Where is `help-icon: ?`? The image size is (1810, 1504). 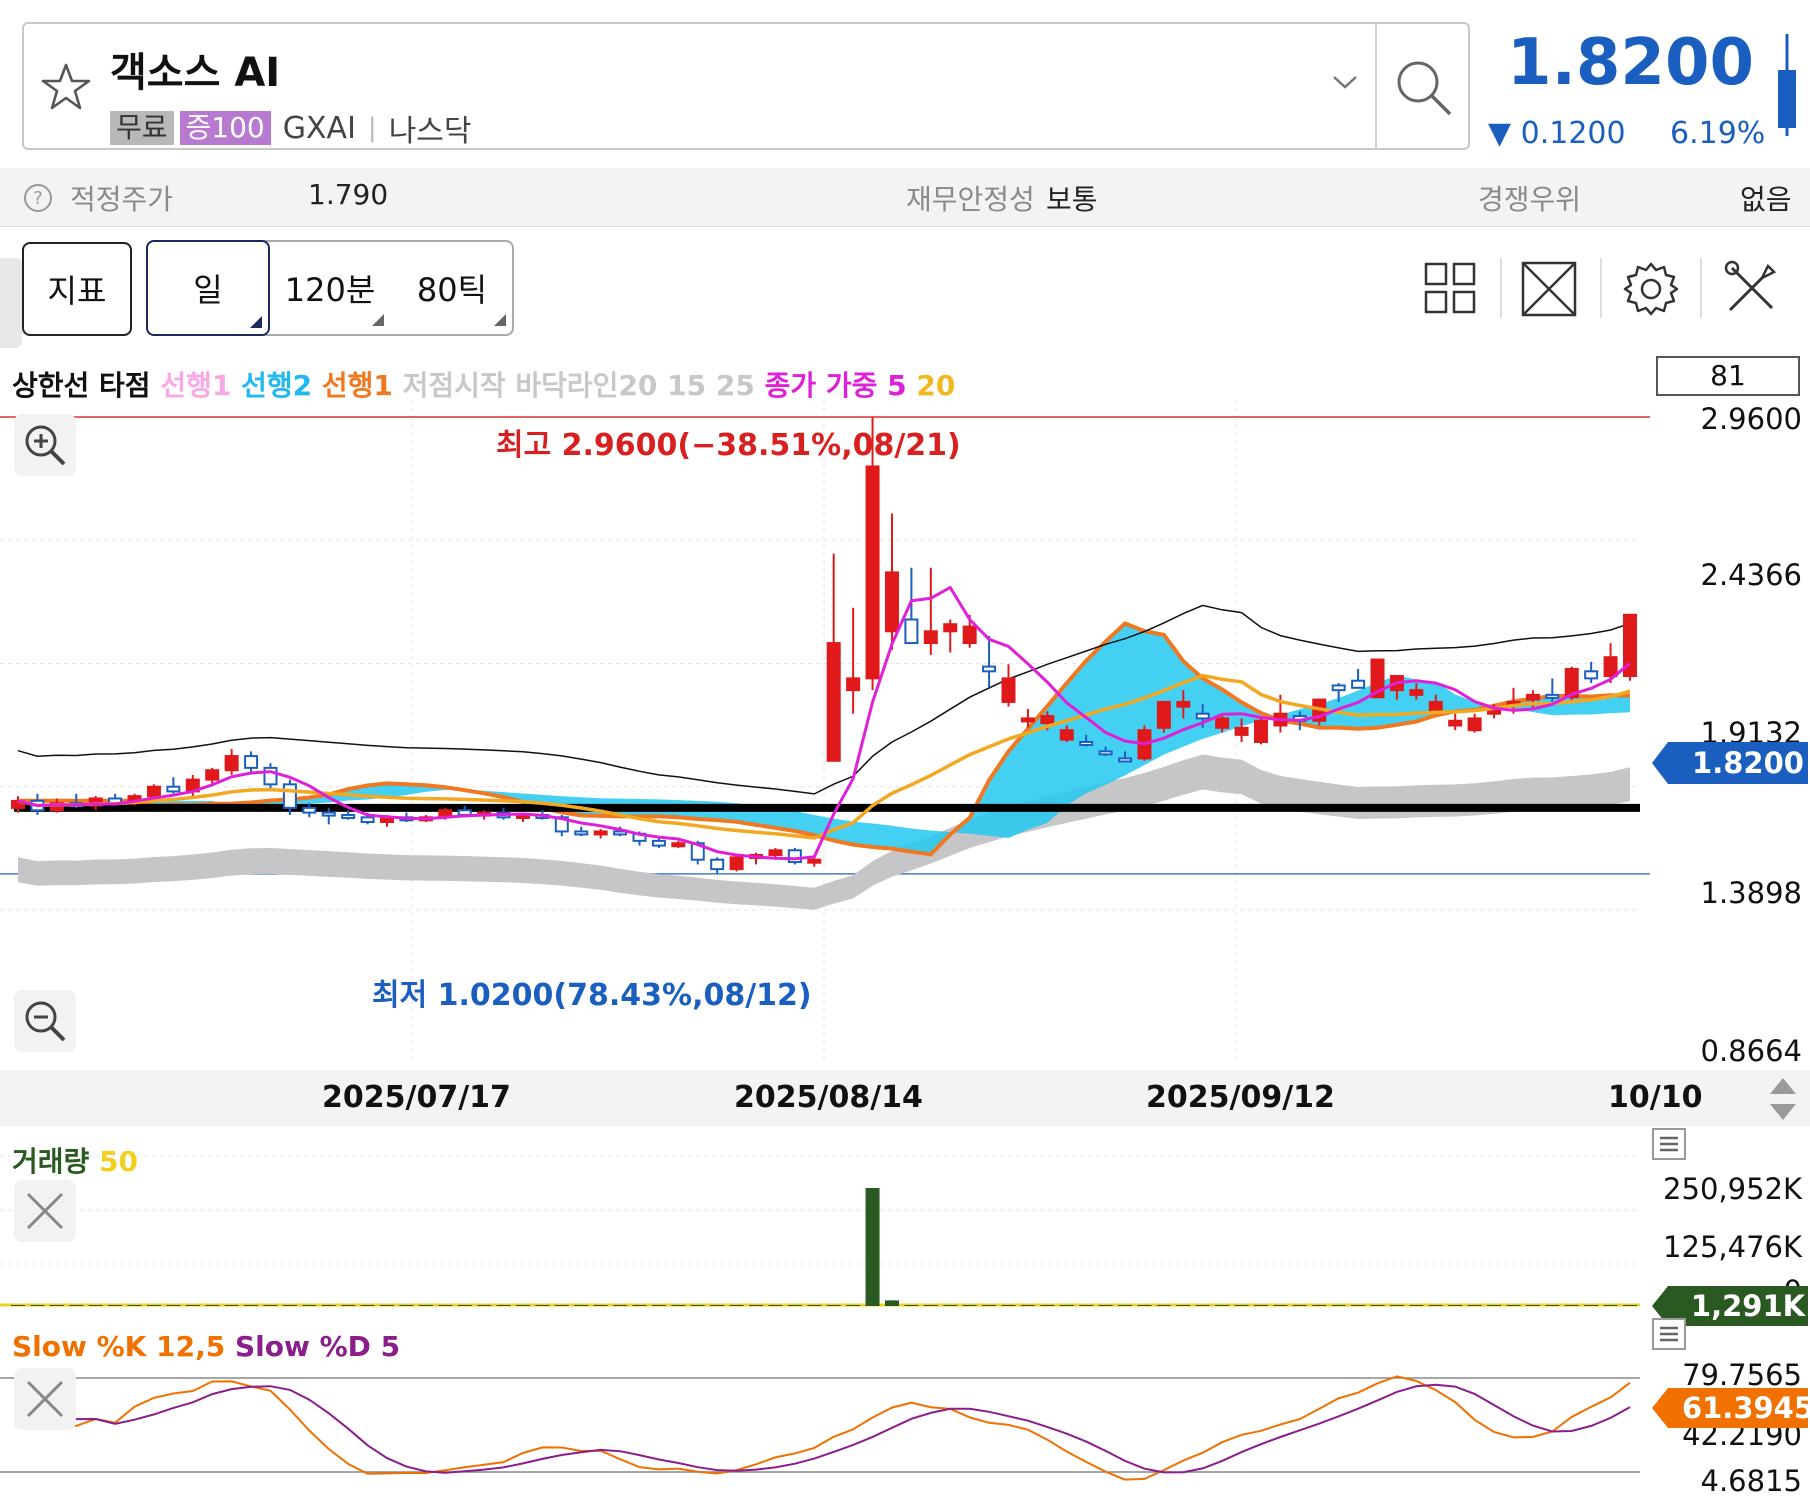 help-icon: ? is located at coordinates (38, 198).